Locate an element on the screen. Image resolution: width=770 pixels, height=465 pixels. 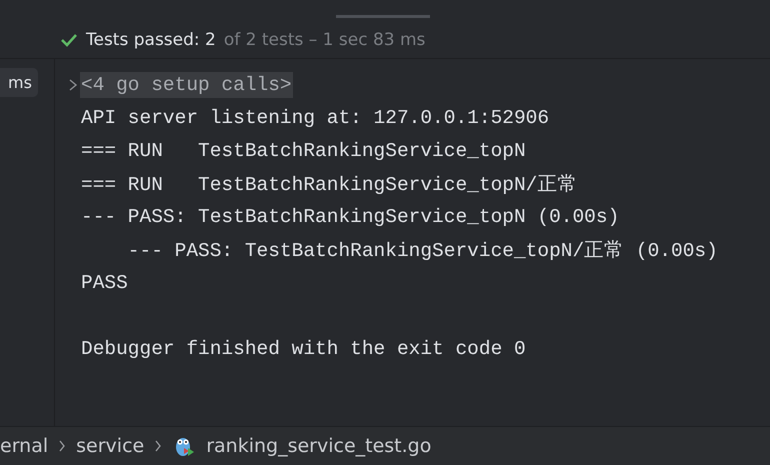
breadcrumb-item: ernal is located at coordinates (24, 446).